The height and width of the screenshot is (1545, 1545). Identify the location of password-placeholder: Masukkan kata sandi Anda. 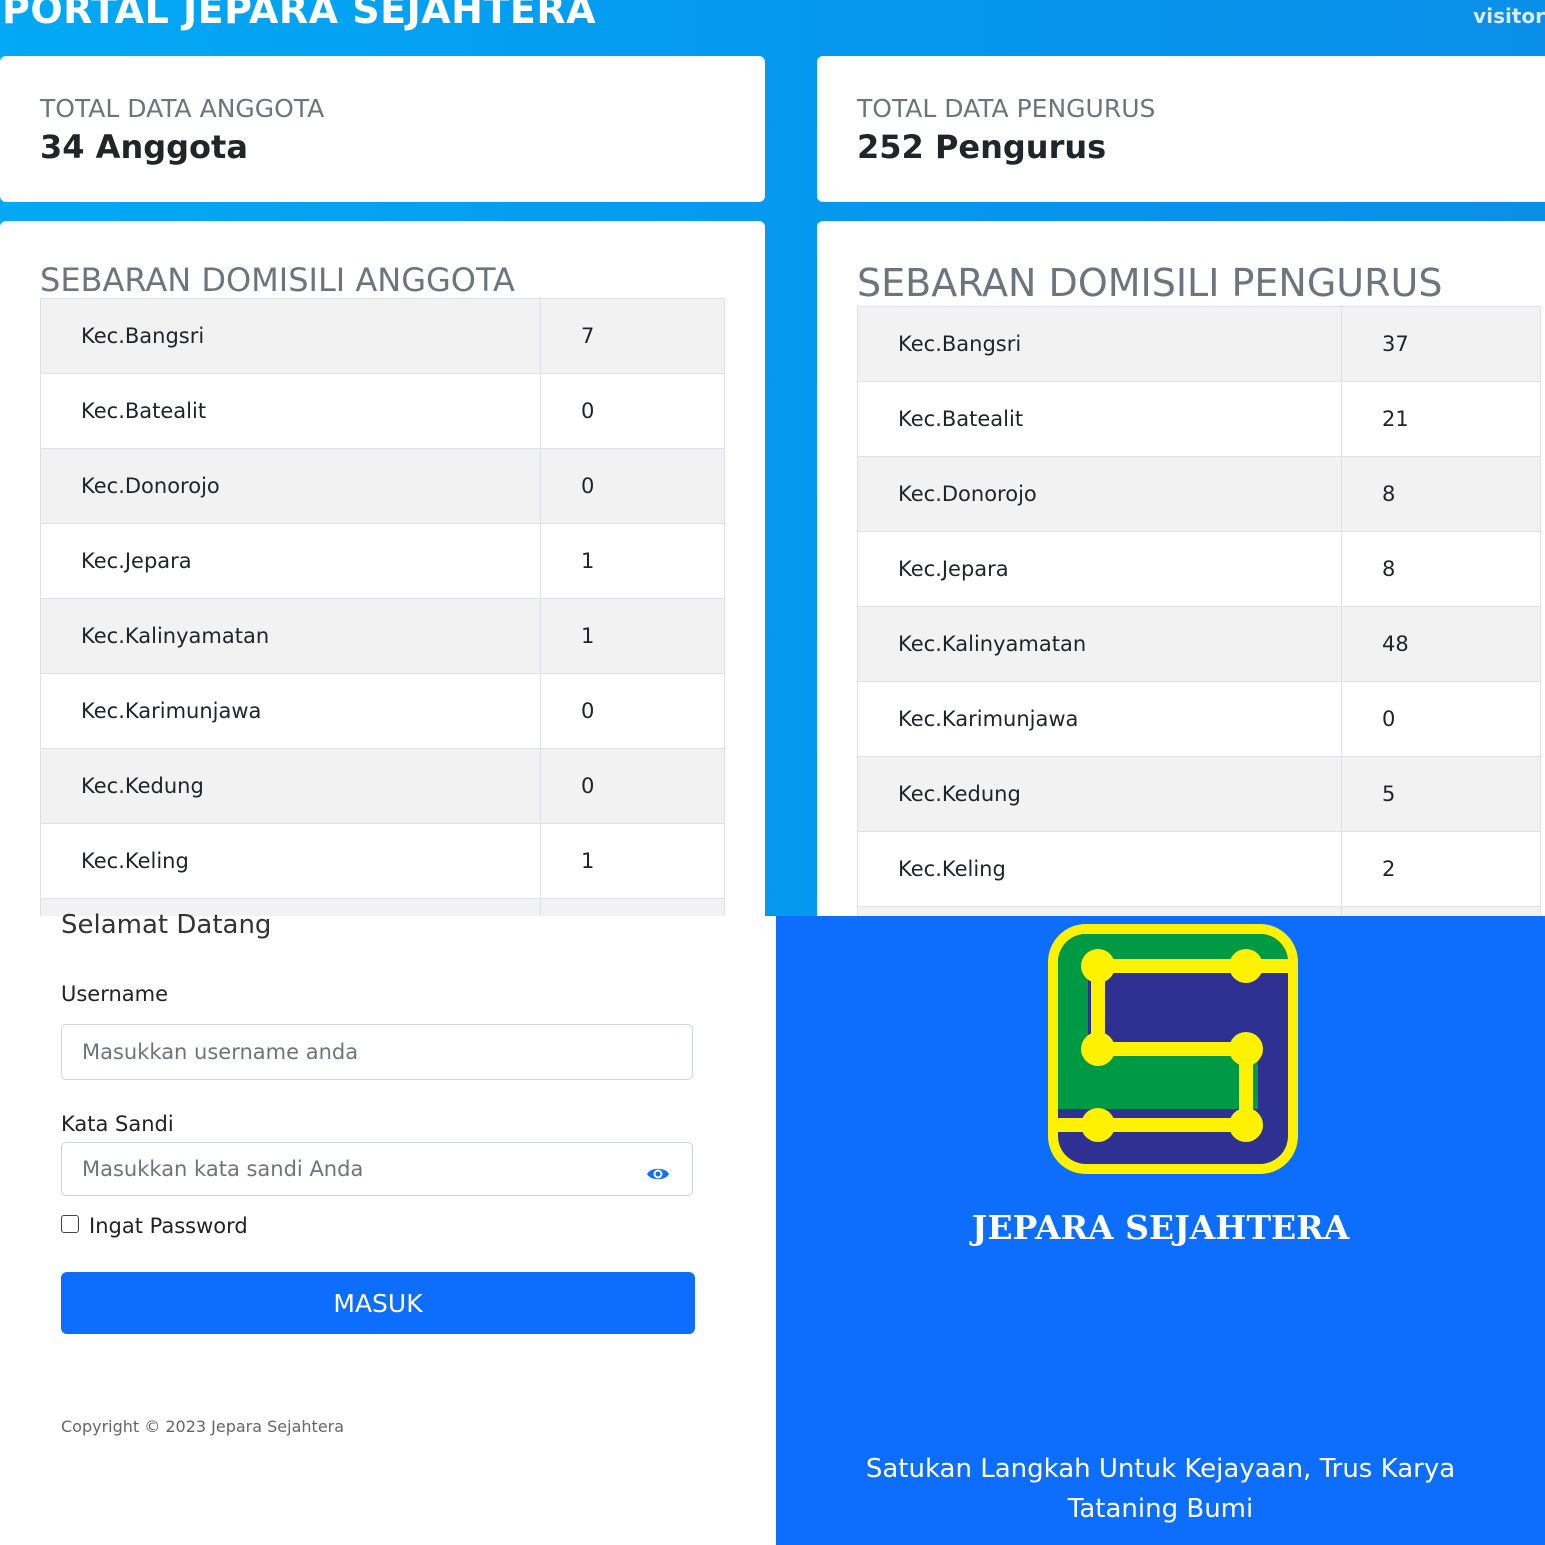
(223, 1169).